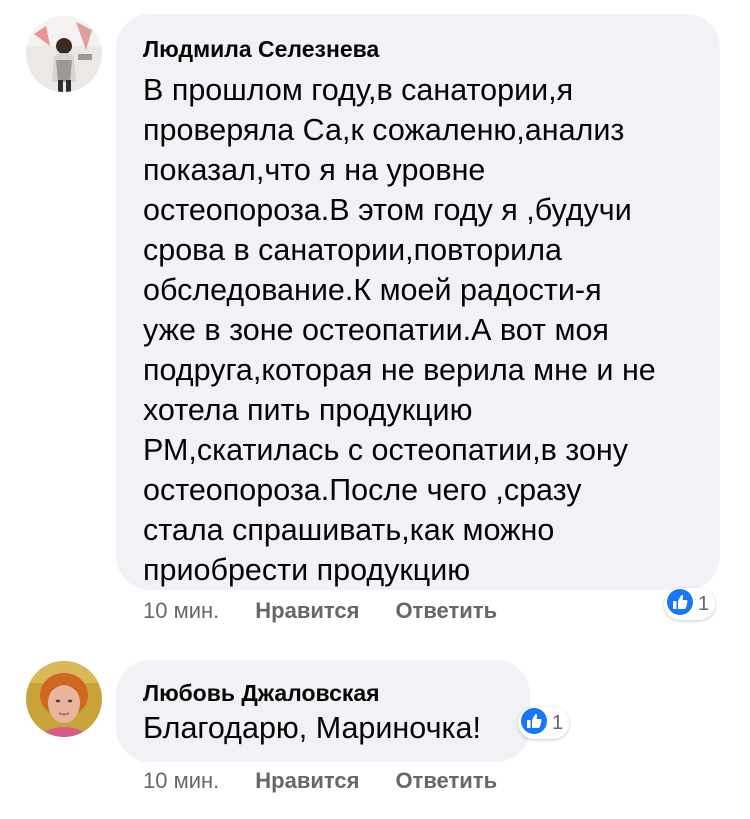  I want to click on comment-text-line: остеопороза.В этом году я ,будучи, so click(387, 210).